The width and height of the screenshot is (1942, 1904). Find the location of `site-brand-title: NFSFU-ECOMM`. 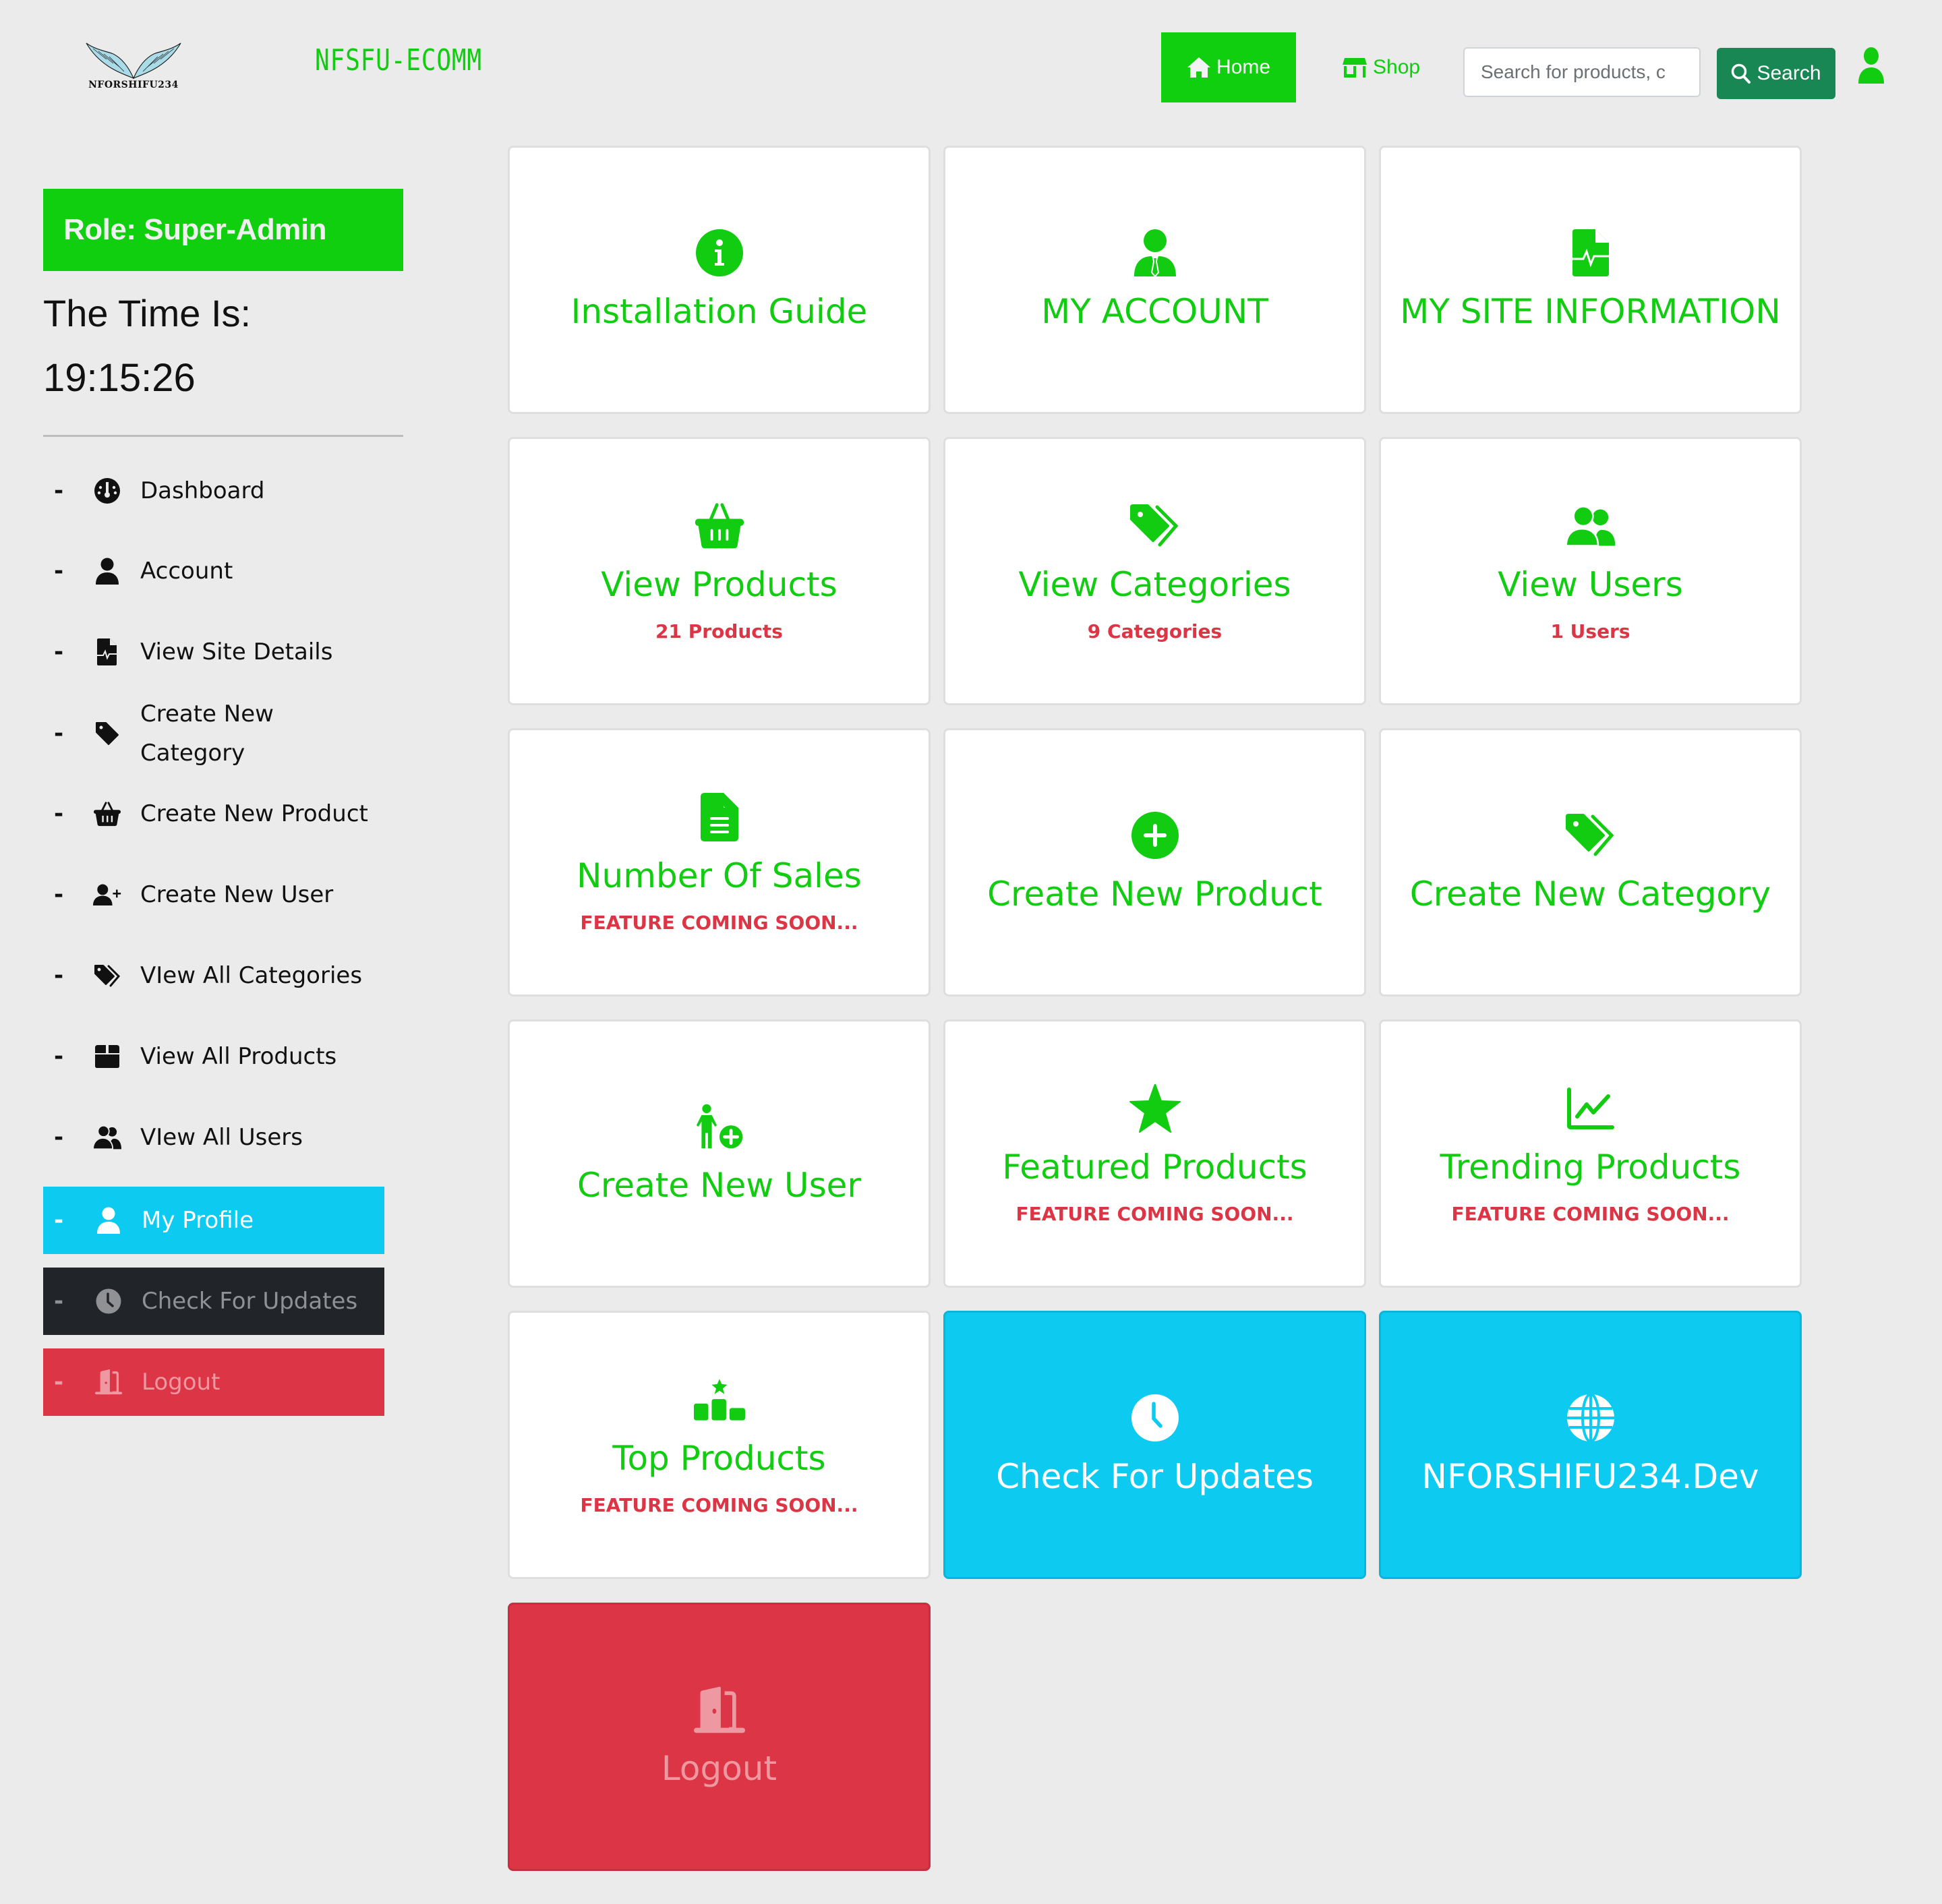

site-brand-title: NFSFU-ECOMM is located at coordinates (399, 61).